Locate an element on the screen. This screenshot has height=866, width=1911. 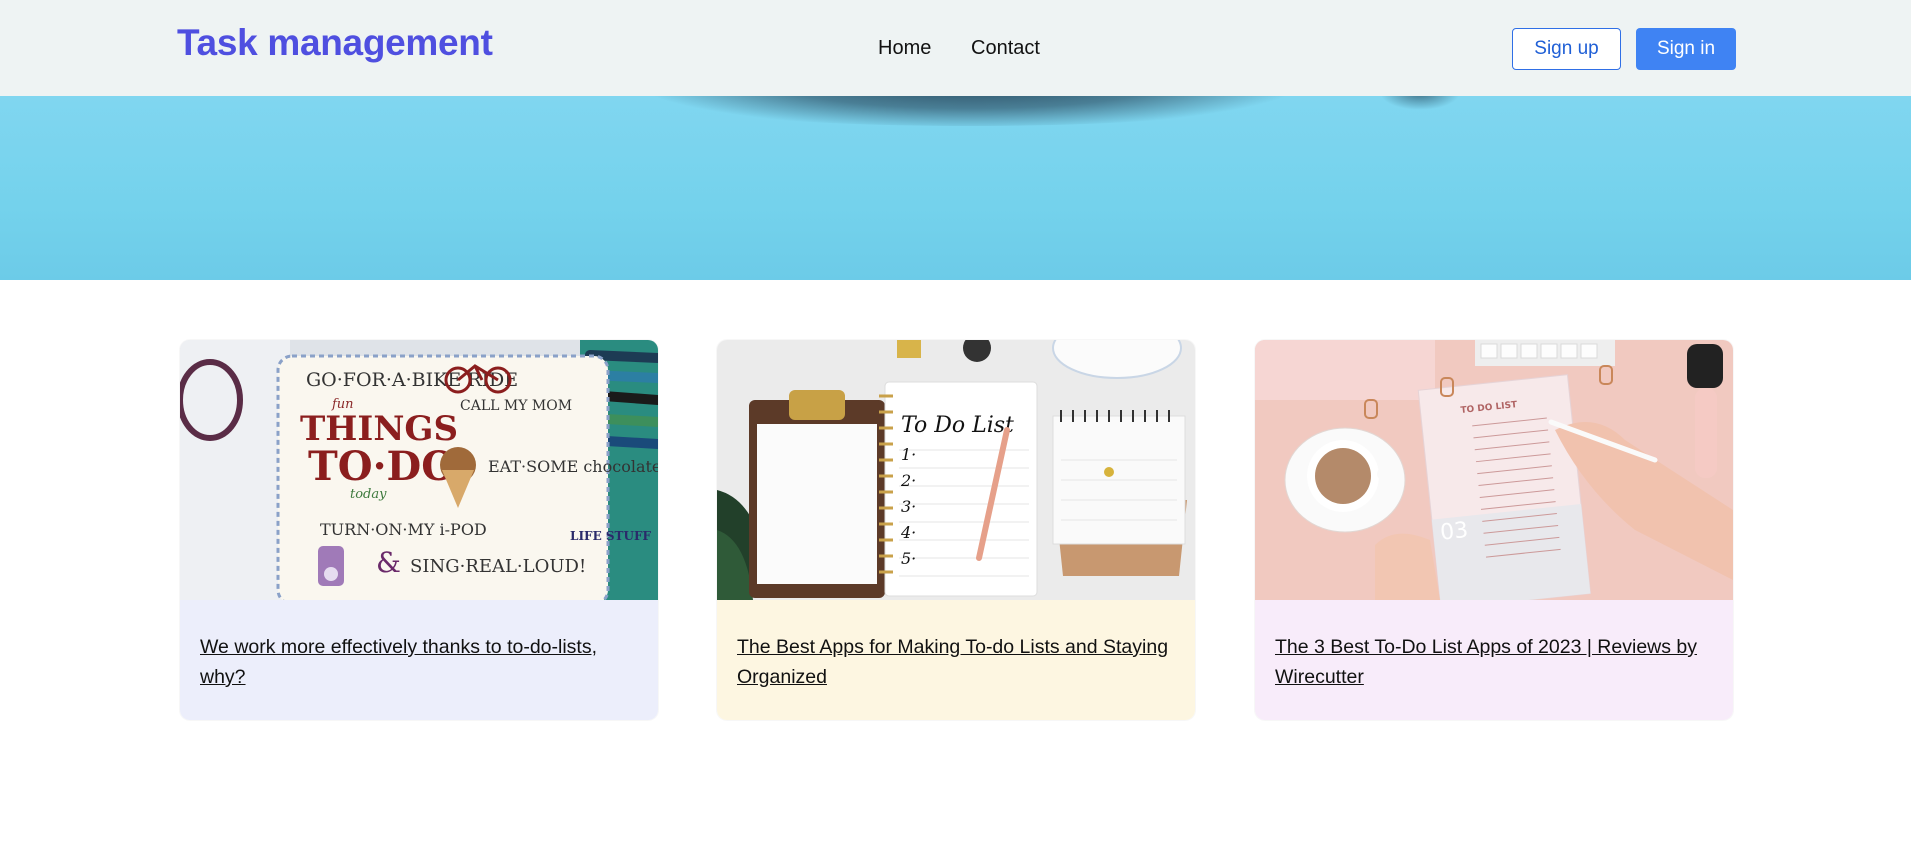
nav-link-contact: Contact is located at coordinates (1005, 48).